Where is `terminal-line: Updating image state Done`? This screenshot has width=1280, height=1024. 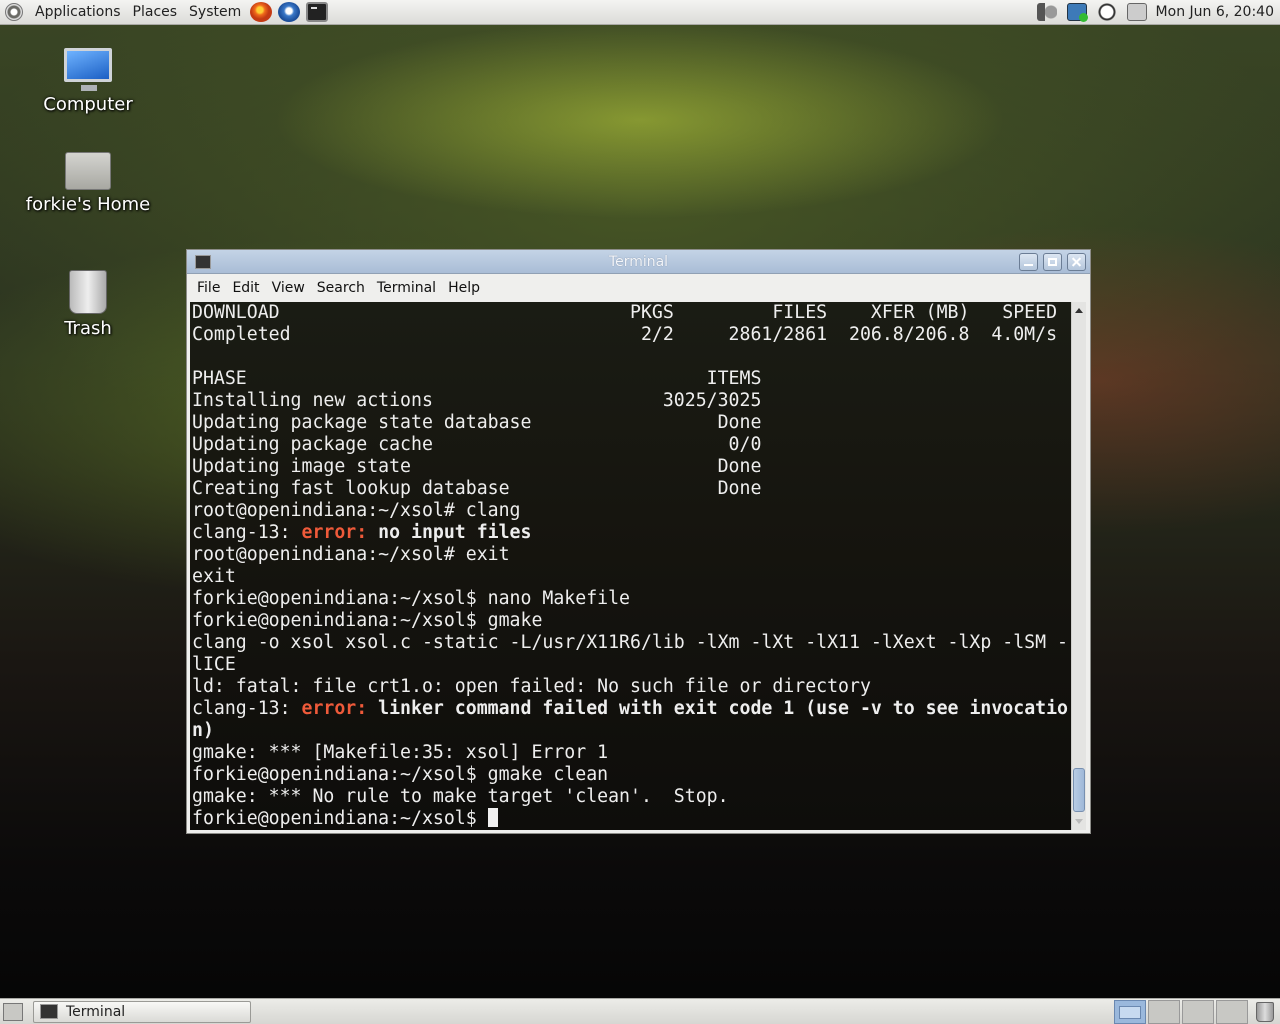
terminal-line: Updating image state Done is located at coordinates (476, 466).